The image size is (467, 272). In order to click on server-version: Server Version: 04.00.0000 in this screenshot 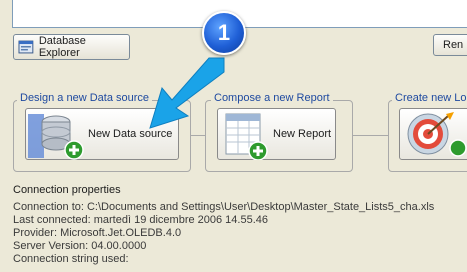, I will do `click(80, 246)`.